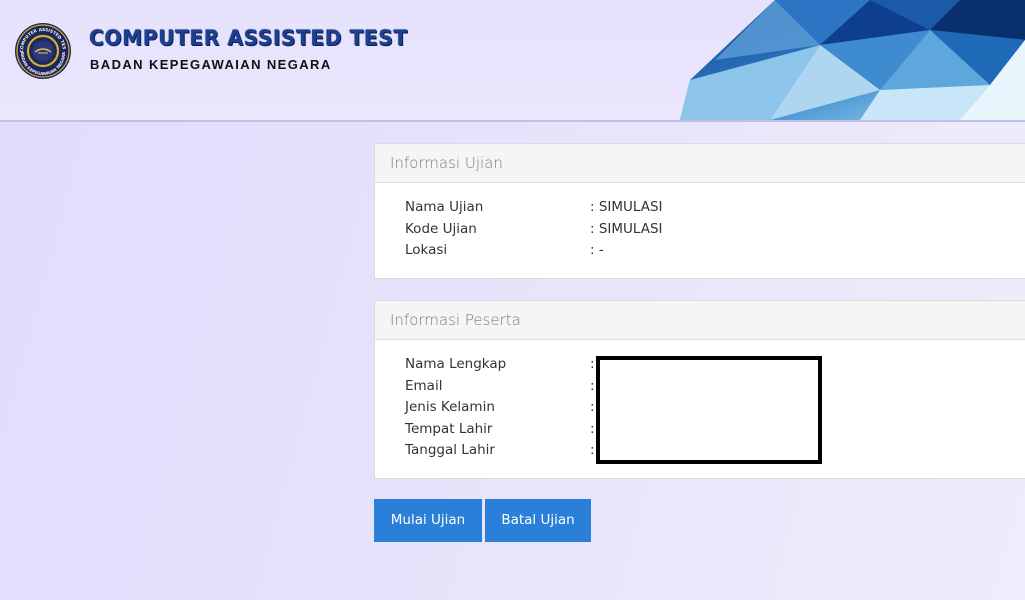  What do you see at coordinates (592, 364) in the screenshot?
I see `full-name-value: :` at bounding box center [592, 364].